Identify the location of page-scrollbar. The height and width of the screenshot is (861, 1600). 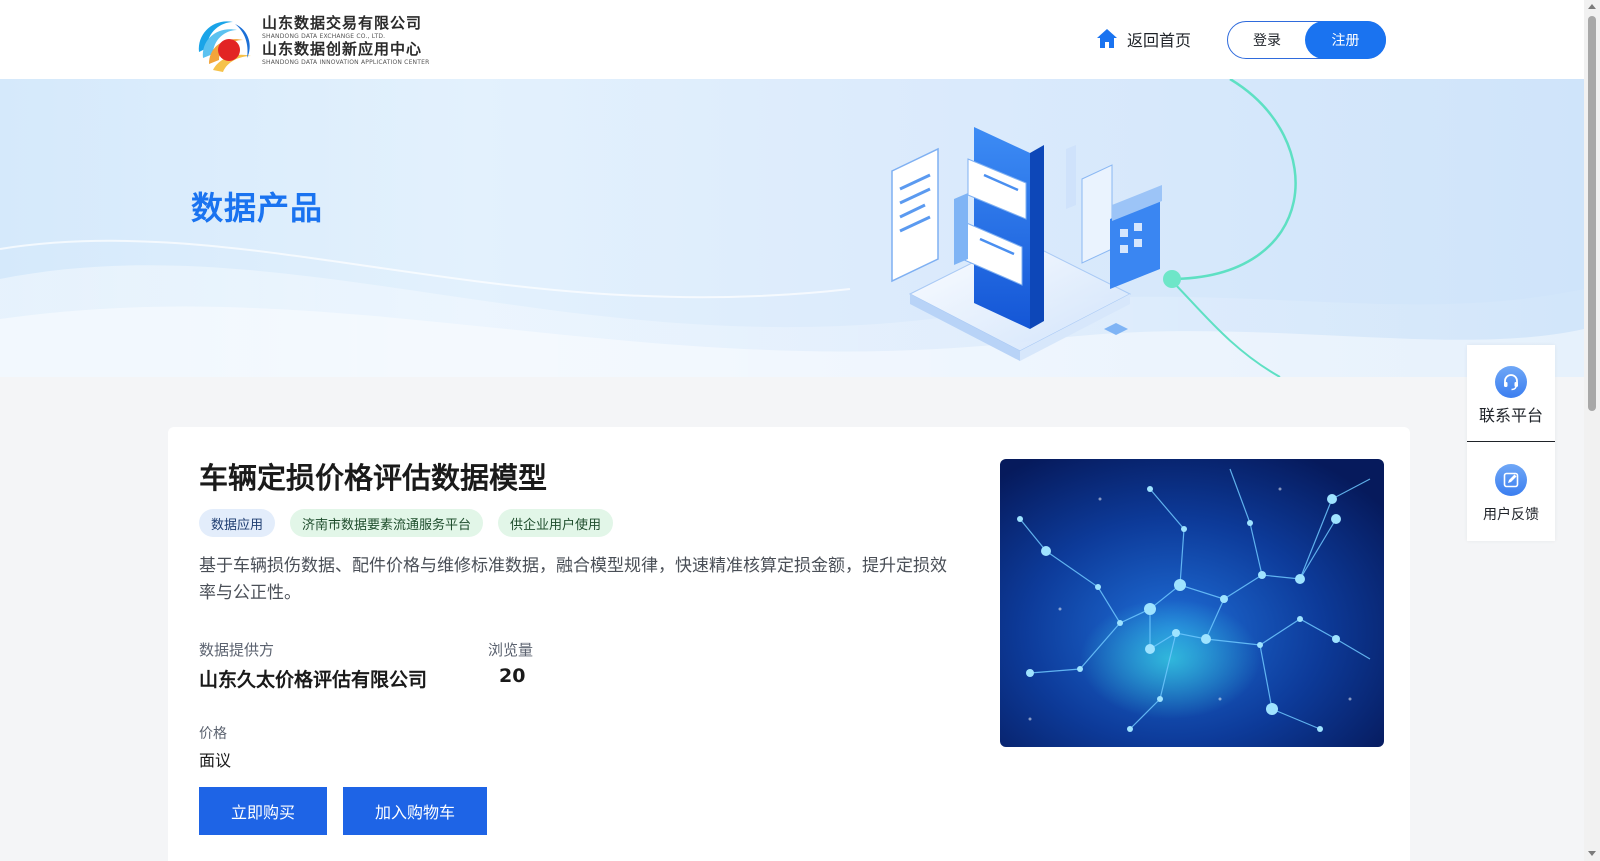
(1592, 430).